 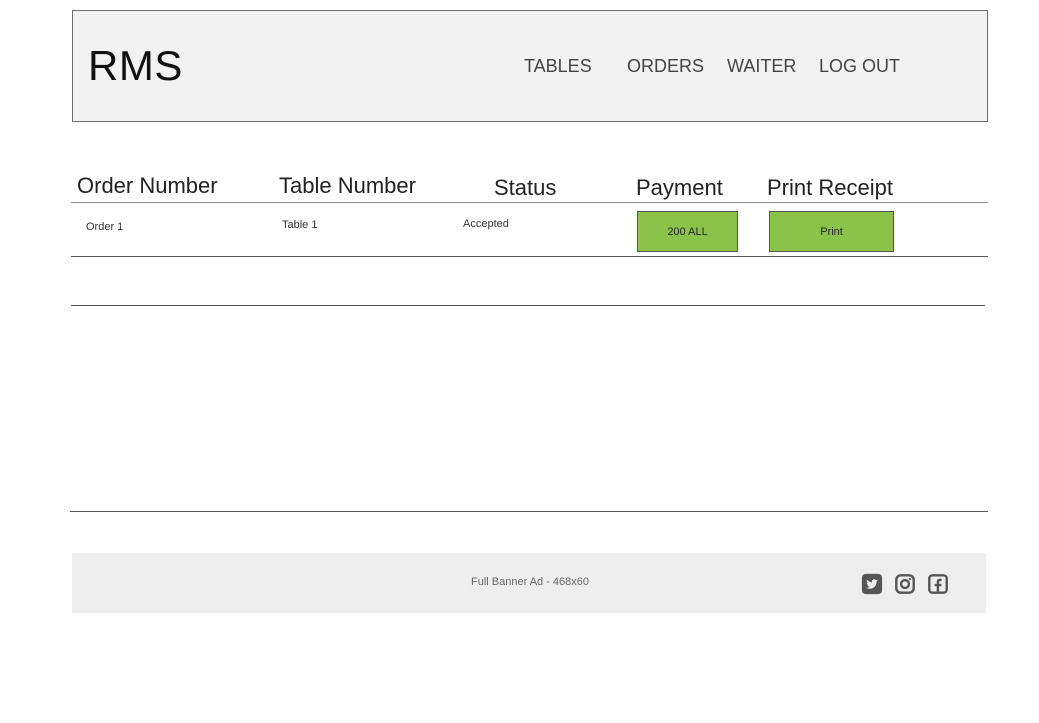 What do you see at coordinates (528, 305) in the screenshot?
I see `table-bottom-divider` at bounding box center [528, 305].